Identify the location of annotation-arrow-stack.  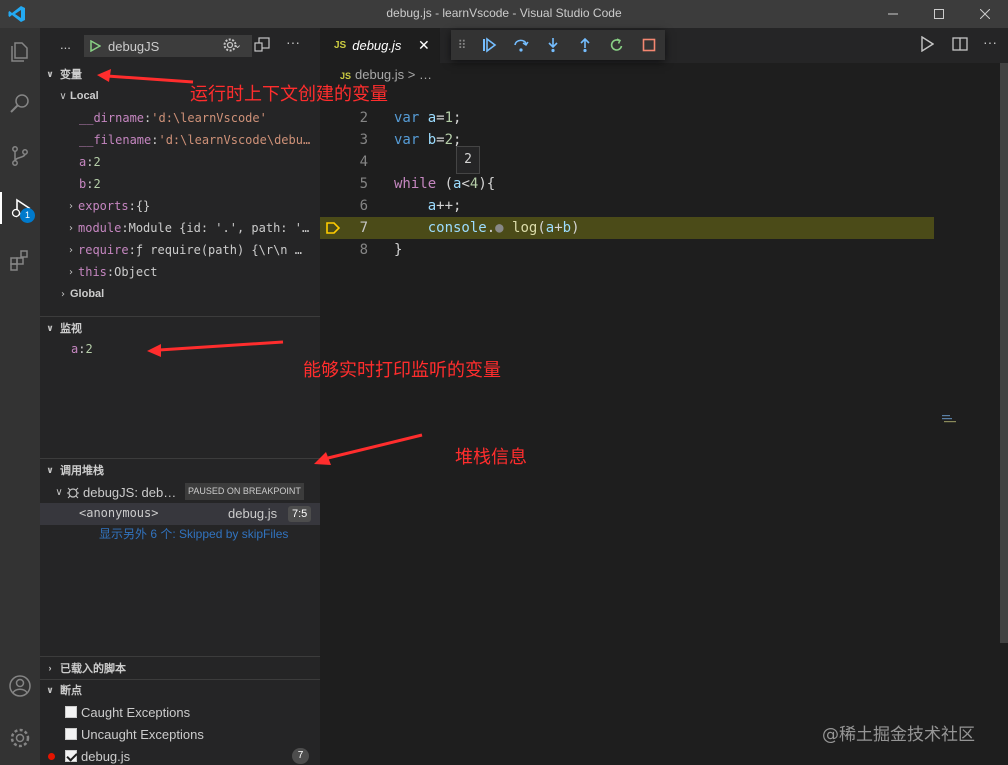
(368, 449).